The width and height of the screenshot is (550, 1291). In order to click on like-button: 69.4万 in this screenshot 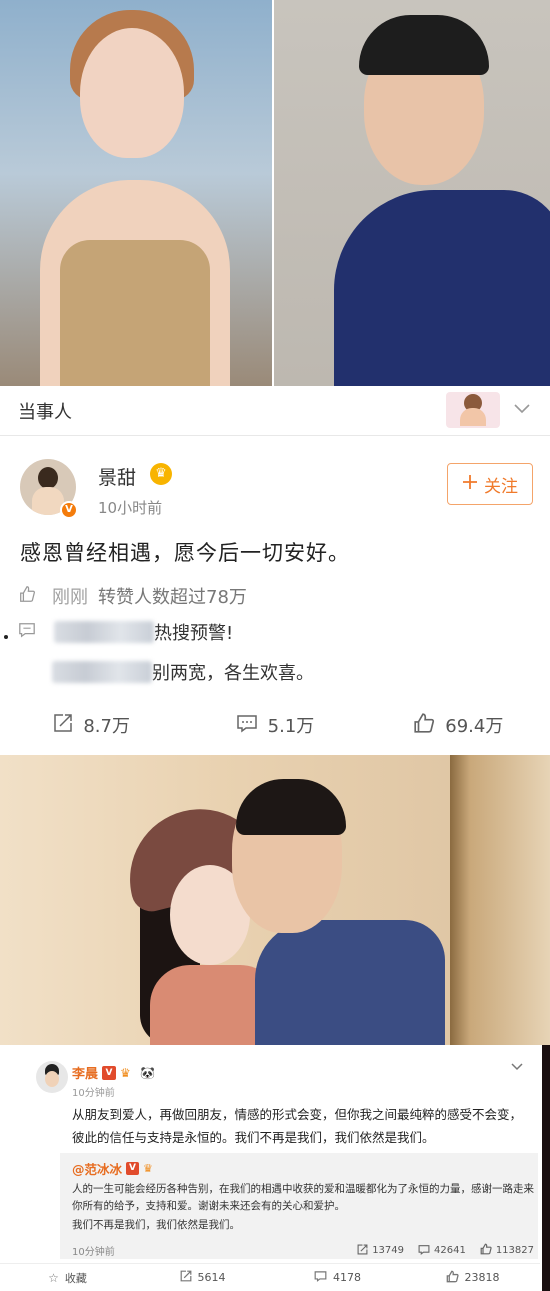, I will do `click(458, 725)`.